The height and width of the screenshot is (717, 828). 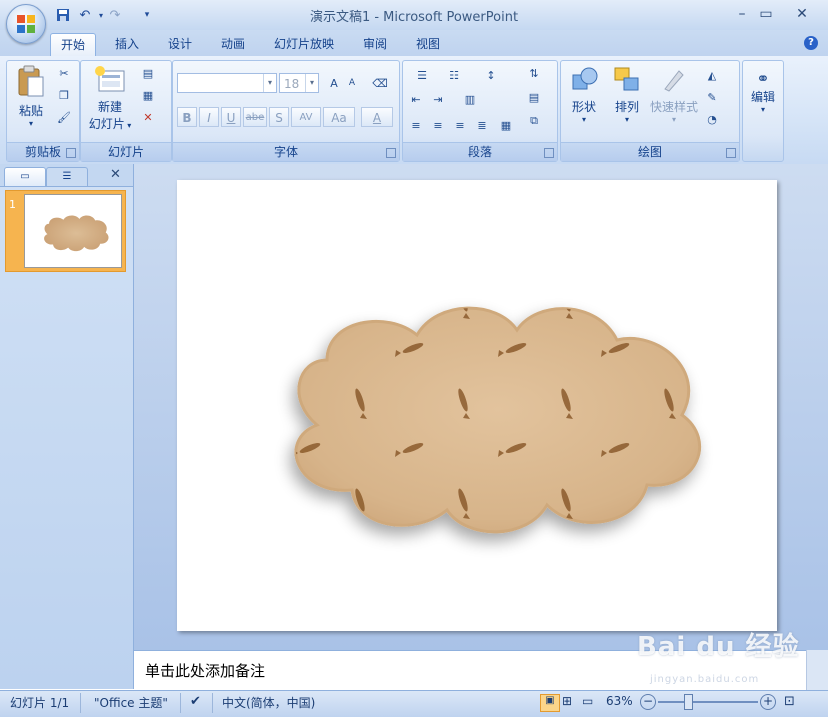 I want to click on font-launcher-icon, so click(x=391, y=153).